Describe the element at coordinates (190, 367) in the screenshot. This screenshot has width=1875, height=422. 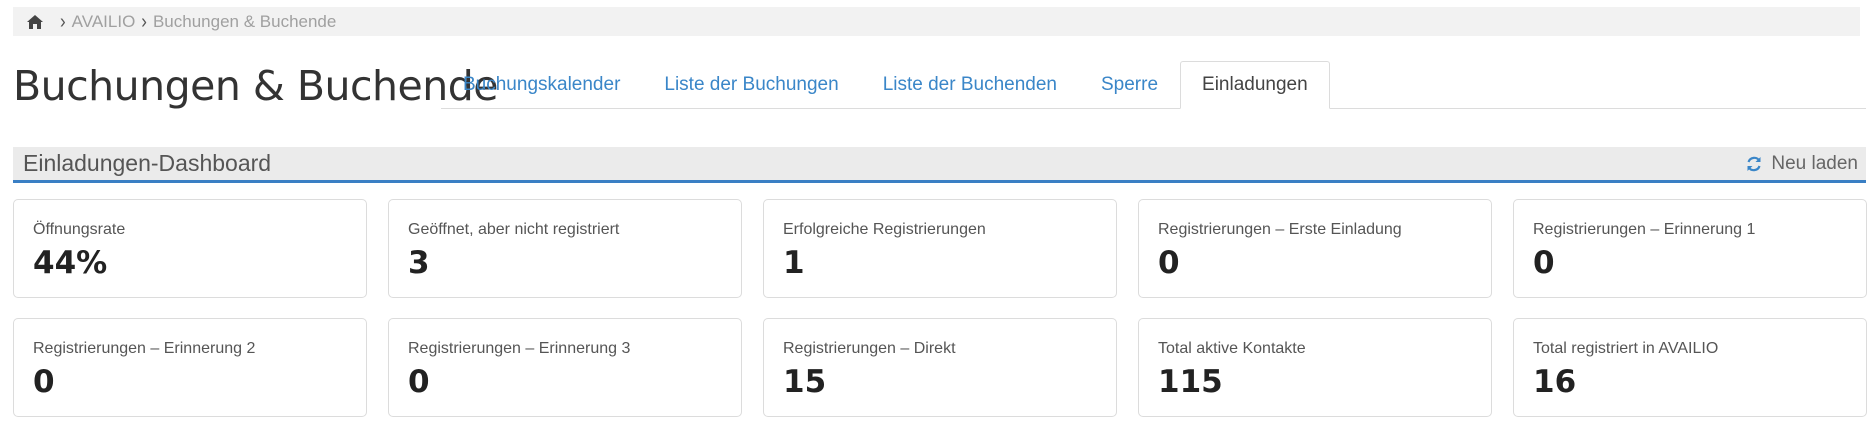
I see `stat-card: Registrierungen – Erinnerung 2 0` at that location.